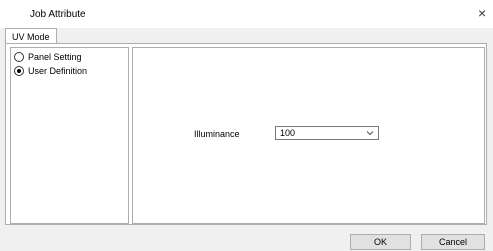 The height and width of the screenshot is (251, 493). Describe the element at coordinates (31, 36) in the screenshot. I see `tab-uv-mode: UV Mode` at that location.